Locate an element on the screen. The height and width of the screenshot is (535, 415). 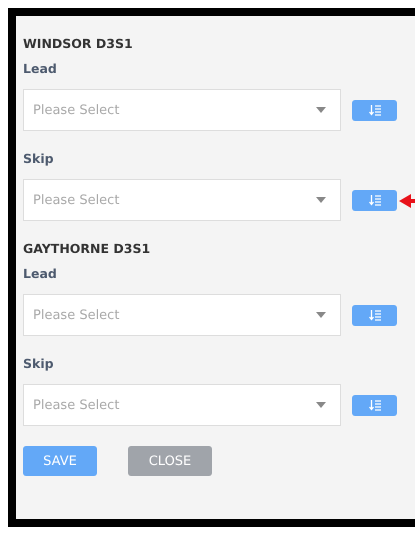
save-button: SAVE is located at coordinates (60, 461).